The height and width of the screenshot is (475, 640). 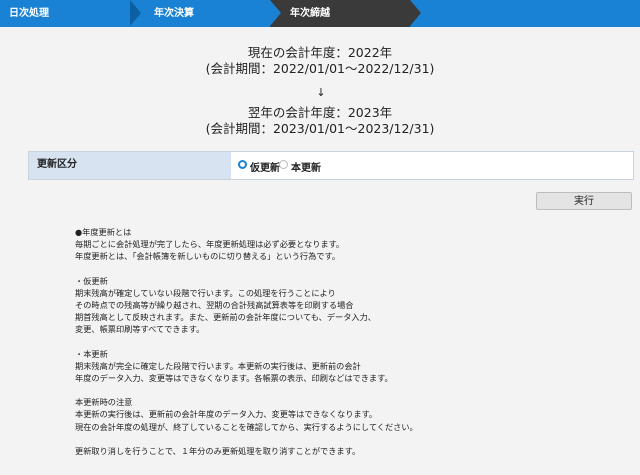 What do you see at coordinates (320, 112) in the screenshot?
I see `next-year-line1: 翌年の会計年度：2023年` at bounding box center [320, 112].